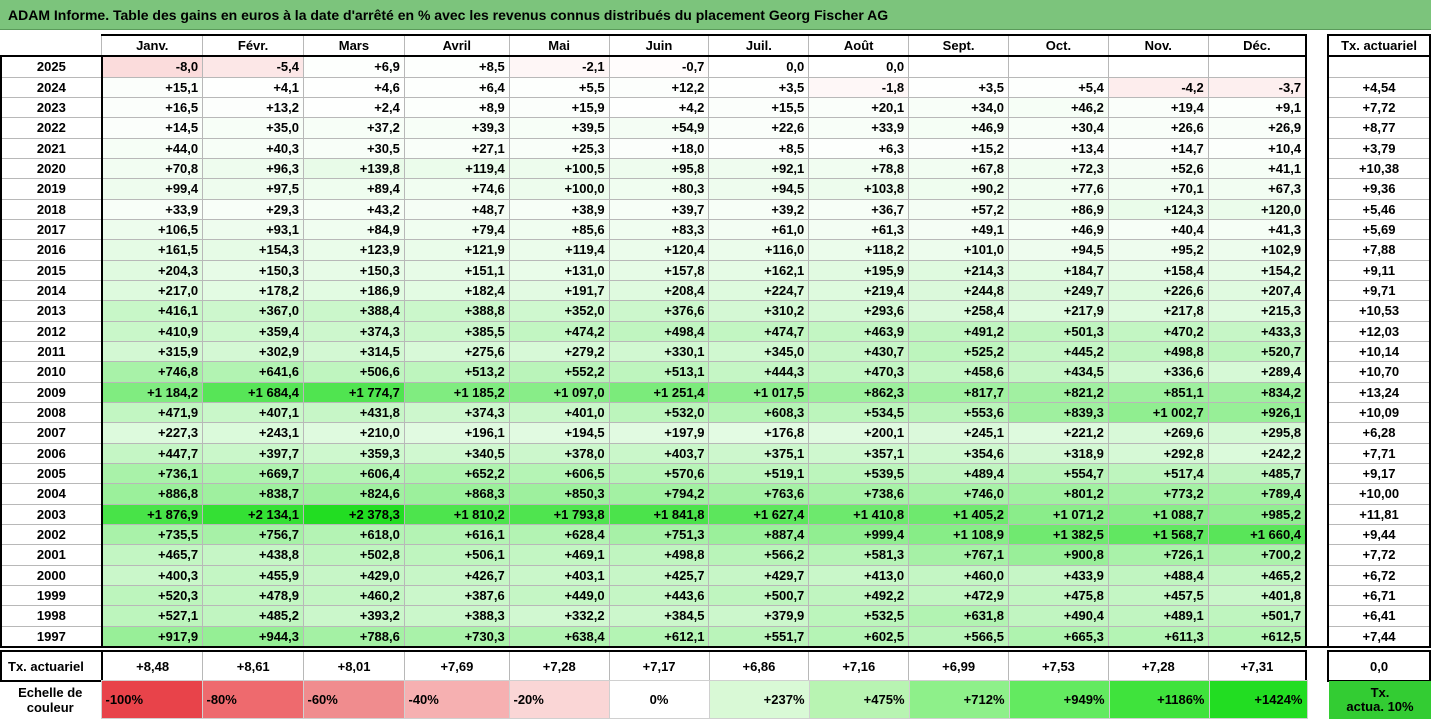  I want to click on gain-cell: +426,7, so click(456, 575).